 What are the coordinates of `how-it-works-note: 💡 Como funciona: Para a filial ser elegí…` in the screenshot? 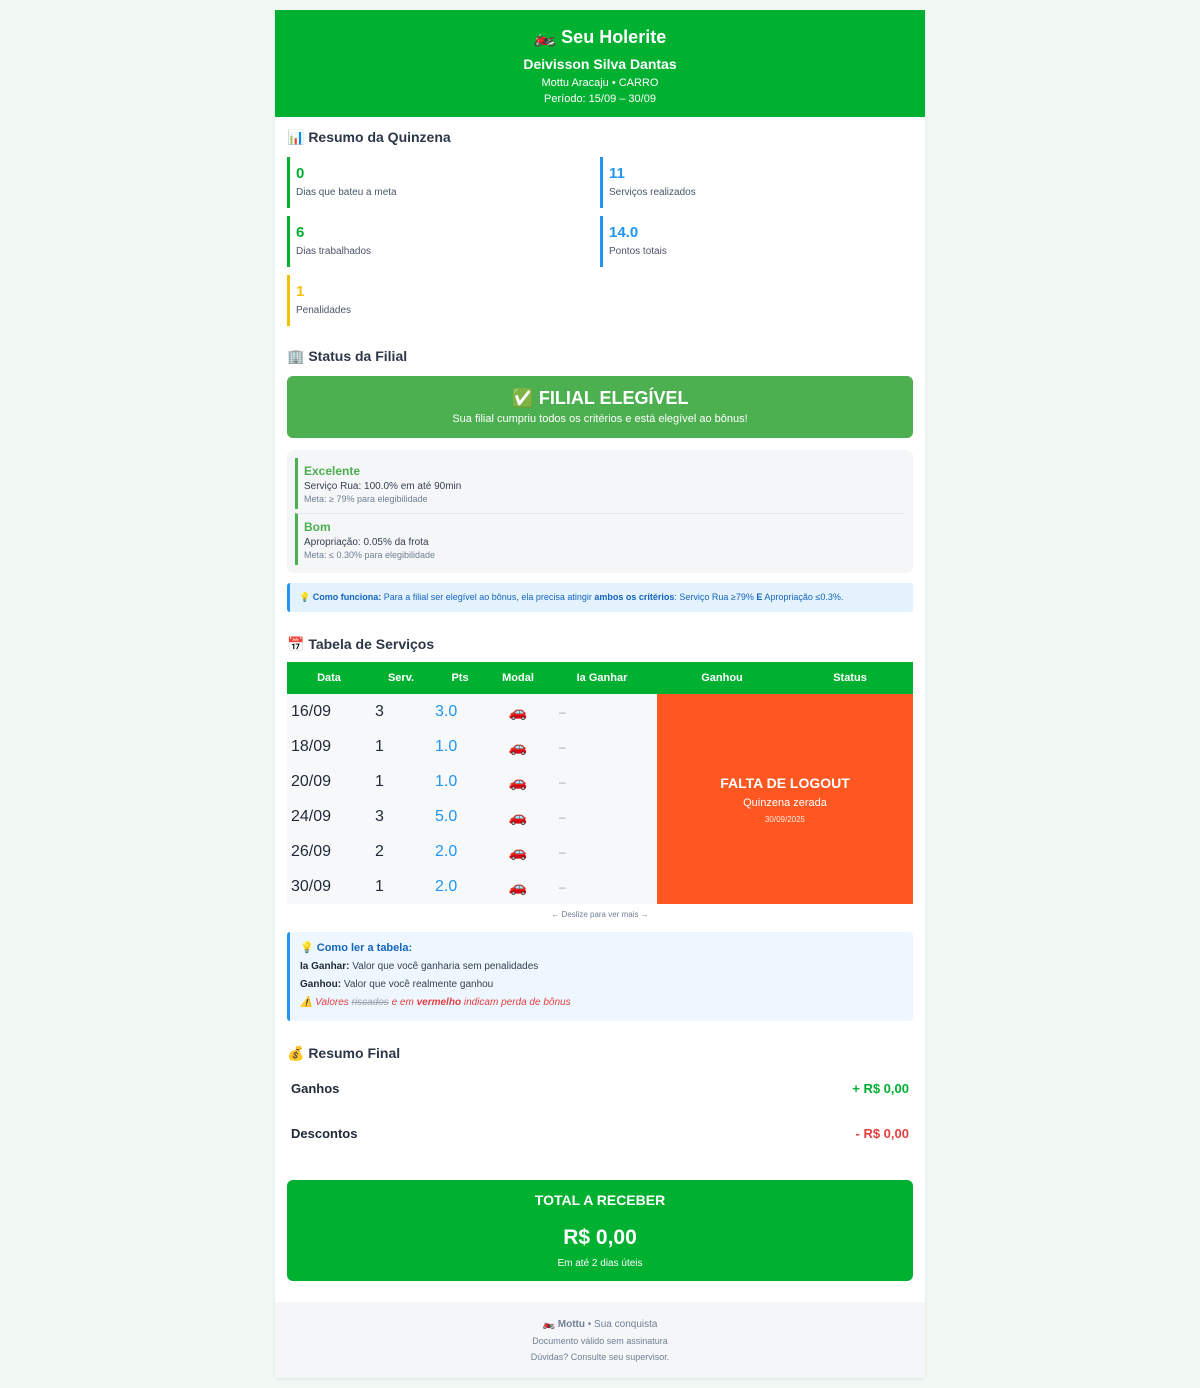 It's located at (600, 597).